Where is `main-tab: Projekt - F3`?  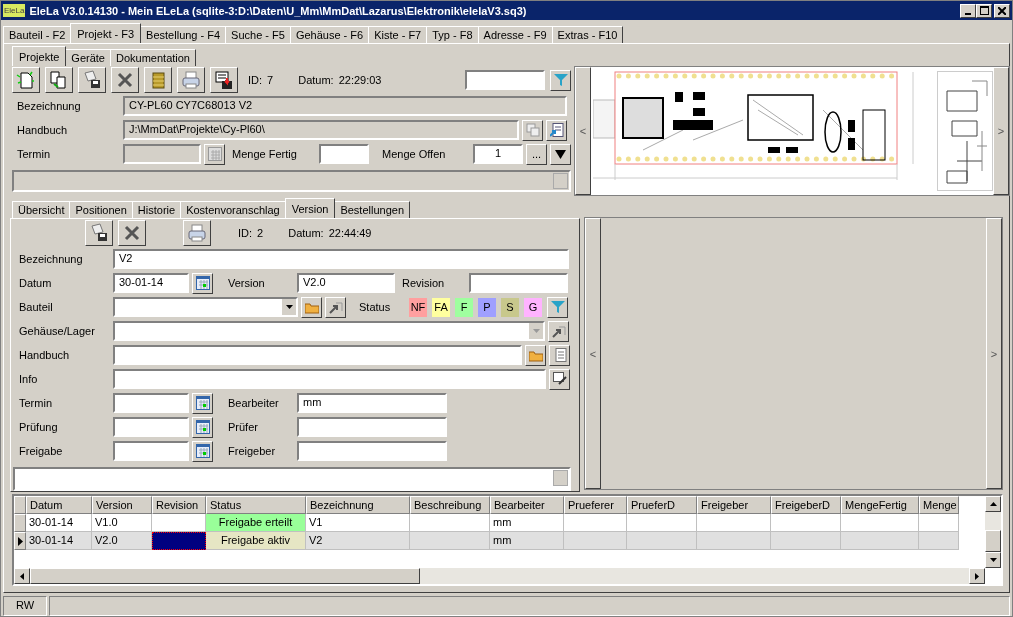 main-tab: Projekt - F3 is located at coordinates (106, 33).